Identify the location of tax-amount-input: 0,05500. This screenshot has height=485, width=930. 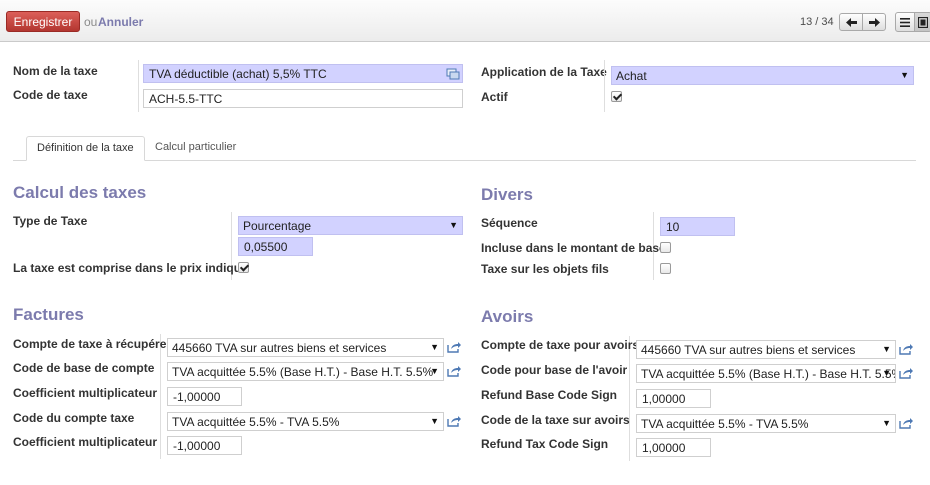
(275, 246).